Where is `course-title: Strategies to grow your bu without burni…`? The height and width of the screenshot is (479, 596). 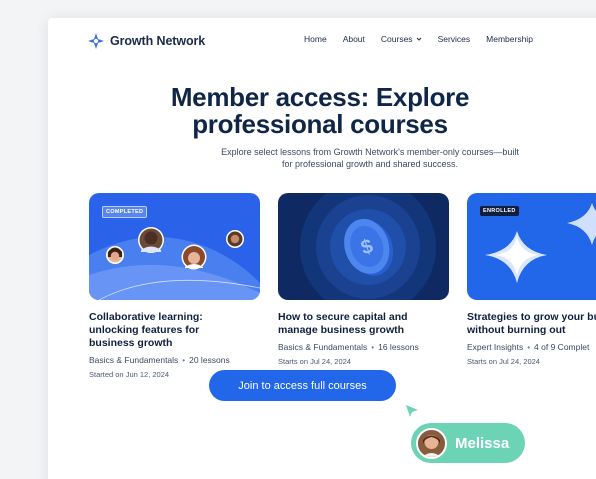 course-title: Strategies to grow your bu without burni… is located at coordinates (531, 324).